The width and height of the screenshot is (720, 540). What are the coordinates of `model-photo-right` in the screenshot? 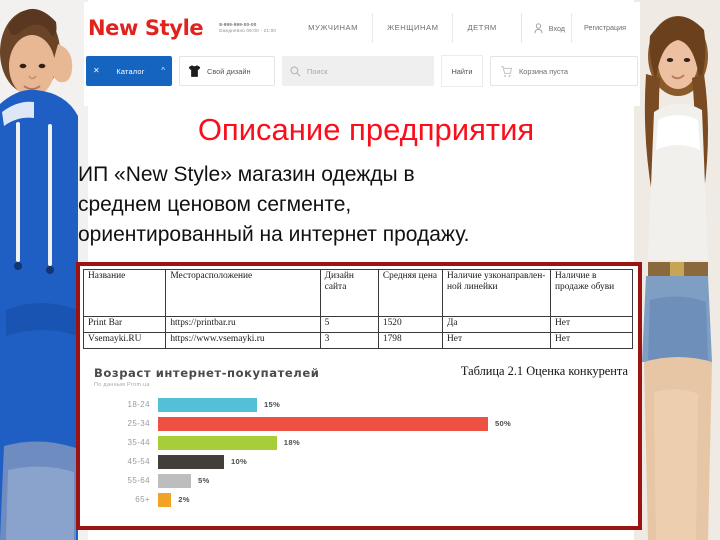 It's located at (677, 270).